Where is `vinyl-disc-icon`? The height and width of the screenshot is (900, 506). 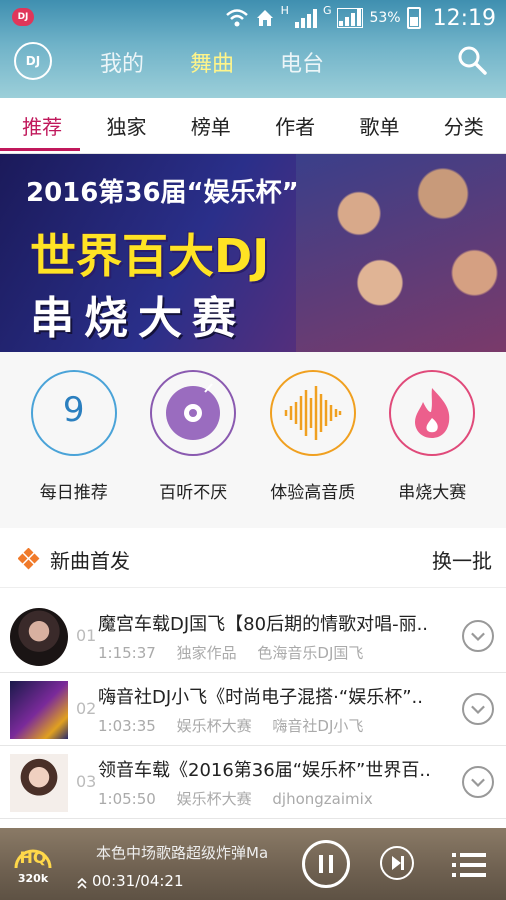
vinyl-disc-icon is located at coordinates (193, 413).